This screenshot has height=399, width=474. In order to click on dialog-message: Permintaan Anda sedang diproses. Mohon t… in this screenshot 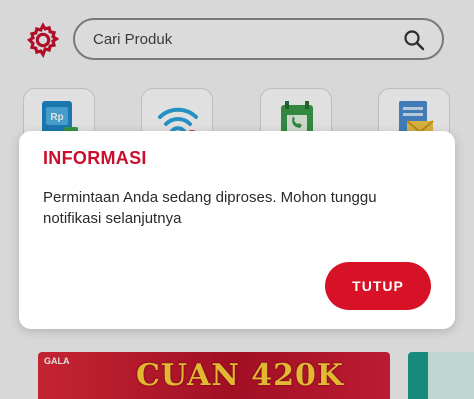, I will do `click(210, 208)`.